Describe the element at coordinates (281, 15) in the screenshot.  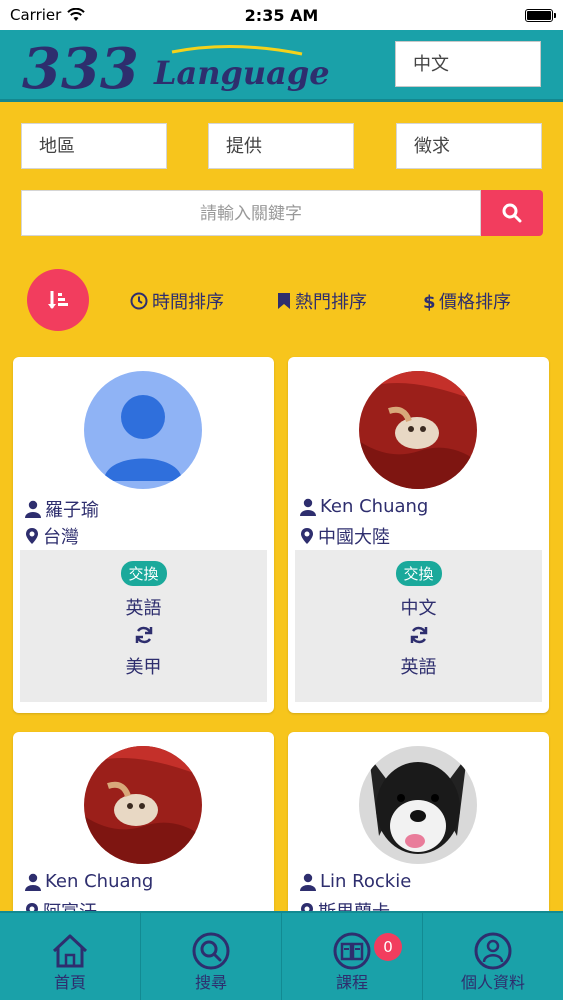
I see `status-bar: Carrier 2:35 AM` at that location.